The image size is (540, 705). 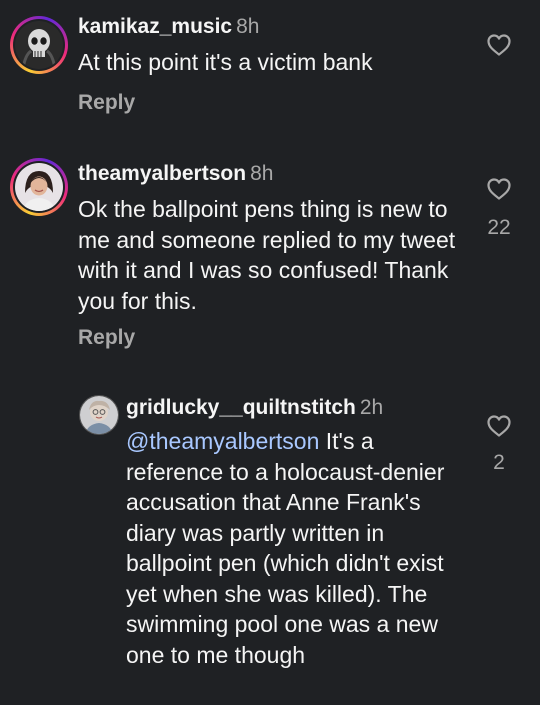 What do you see at coordinates (99, 415) in the screenshot?
I see `person-avatar-icon` at bounding box center [99, 415].